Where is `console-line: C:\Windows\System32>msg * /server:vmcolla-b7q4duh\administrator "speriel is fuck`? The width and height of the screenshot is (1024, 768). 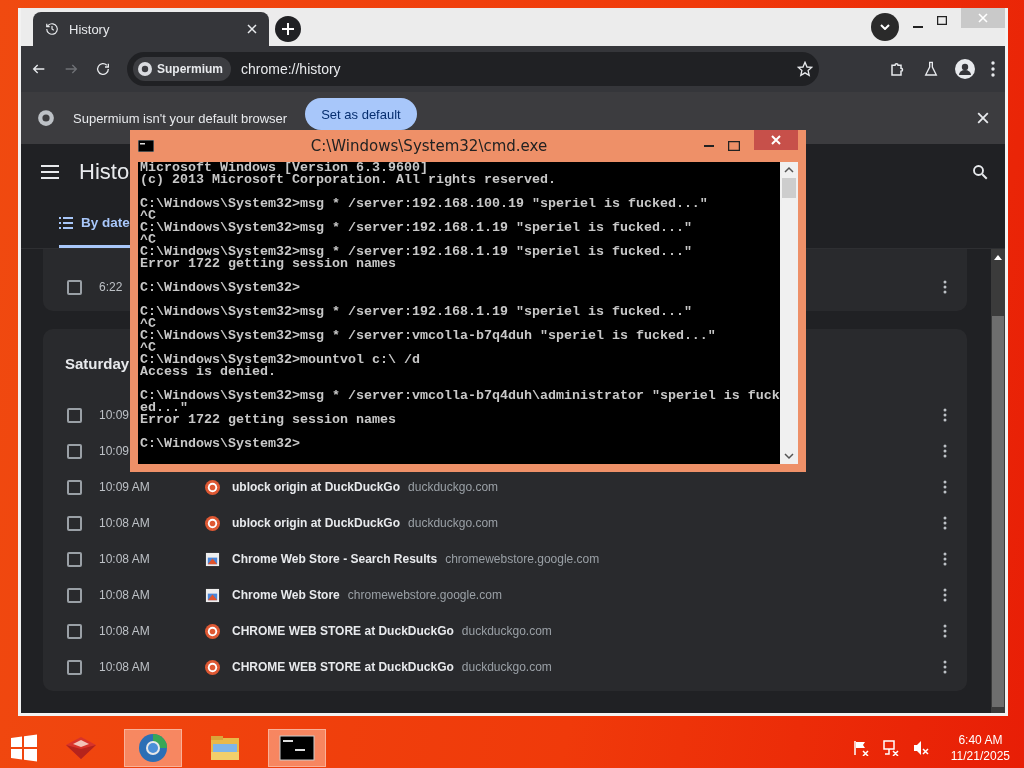
console-line: C:\Windows\System32>msg * /server:vmcolla-b7q4duh\administrator "speriel is fuck is located at coordinates (460, 396).